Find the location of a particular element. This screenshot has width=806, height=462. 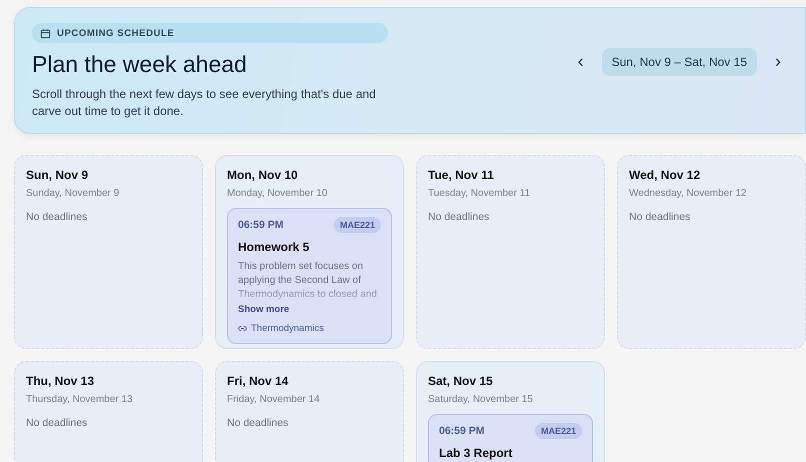

day-title: Thu, Nov 13 is located at coordinates (61, 381).